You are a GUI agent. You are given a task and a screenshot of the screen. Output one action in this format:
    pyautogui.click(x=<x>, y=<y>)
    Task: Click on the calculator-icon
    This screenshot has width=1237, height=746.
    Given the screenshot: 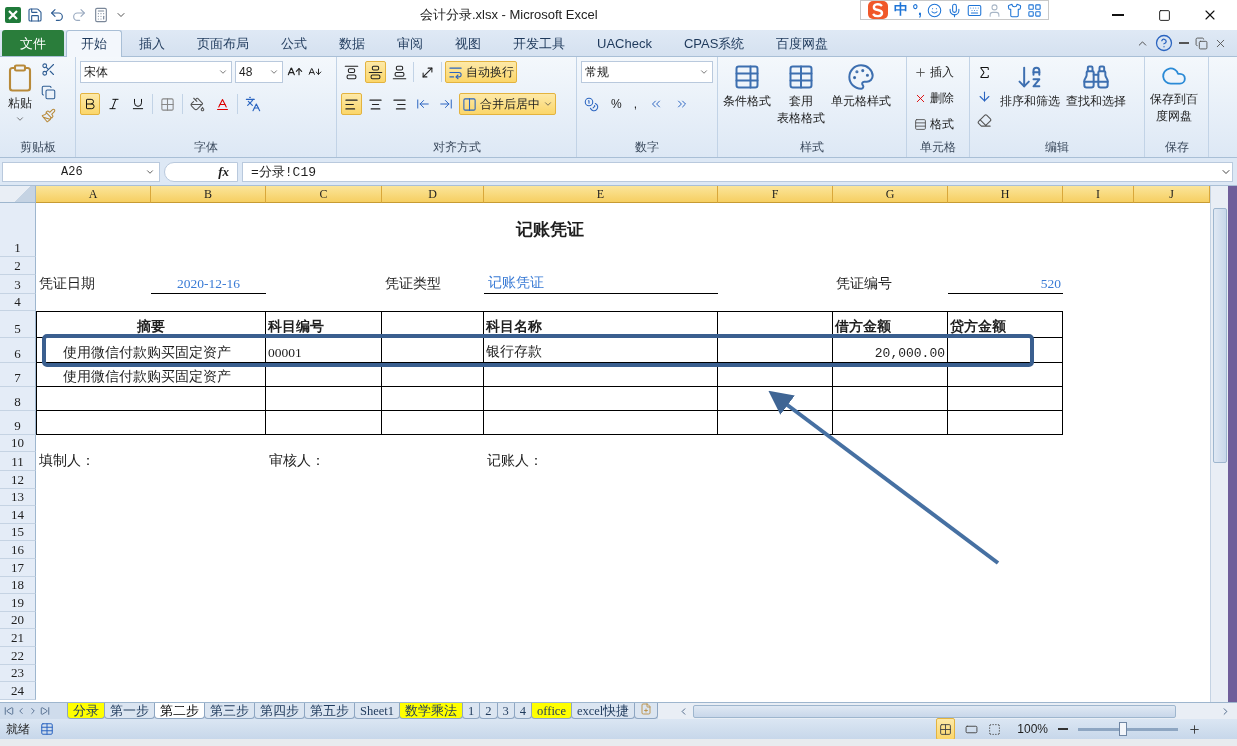 What is the action you would take?
    pyautogui.click(x=101, y=15)
    